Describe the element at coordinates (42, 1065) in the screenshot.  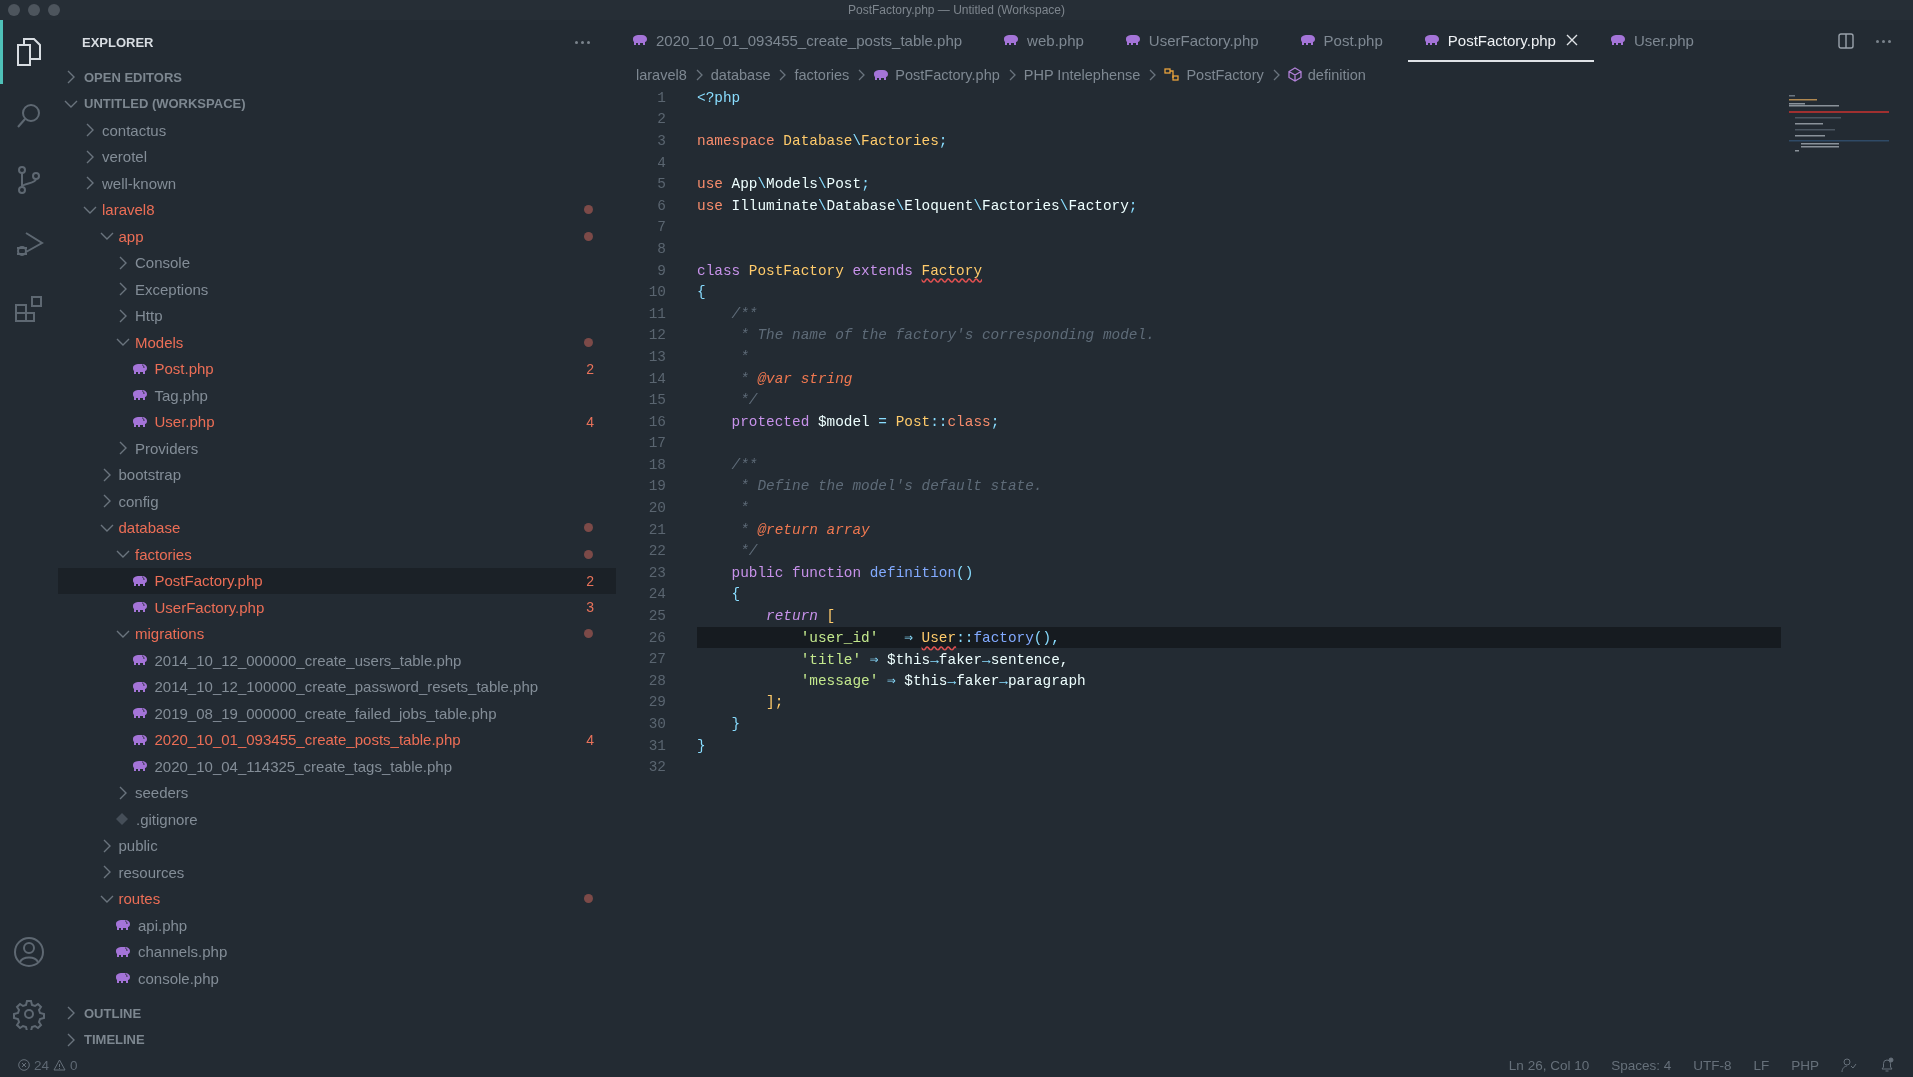
I see `error-count: 24` at that location.